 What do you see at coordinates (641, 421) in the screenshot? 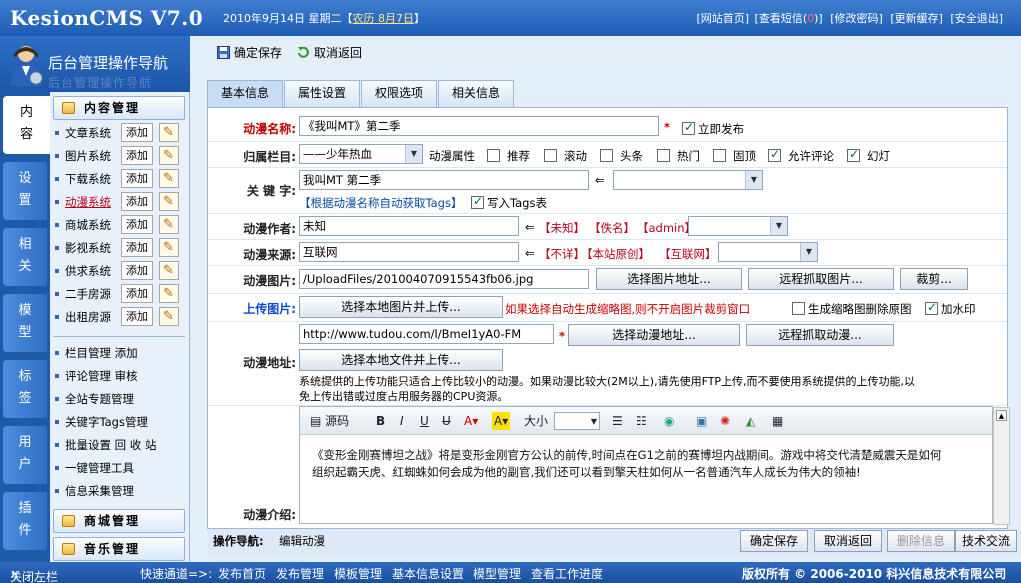
I see `unordered-list-icon: ☷` at bounding box center [641, 421].